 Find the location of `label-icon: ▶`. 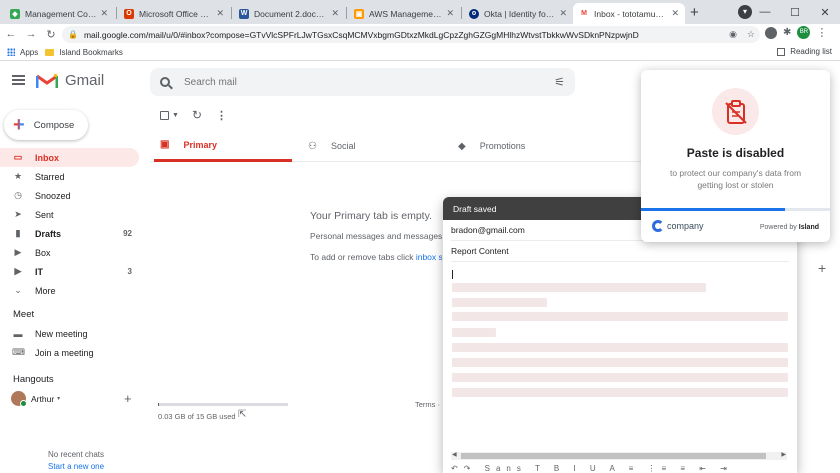

label-icon: ▶ is located at coordinates (18, 271).